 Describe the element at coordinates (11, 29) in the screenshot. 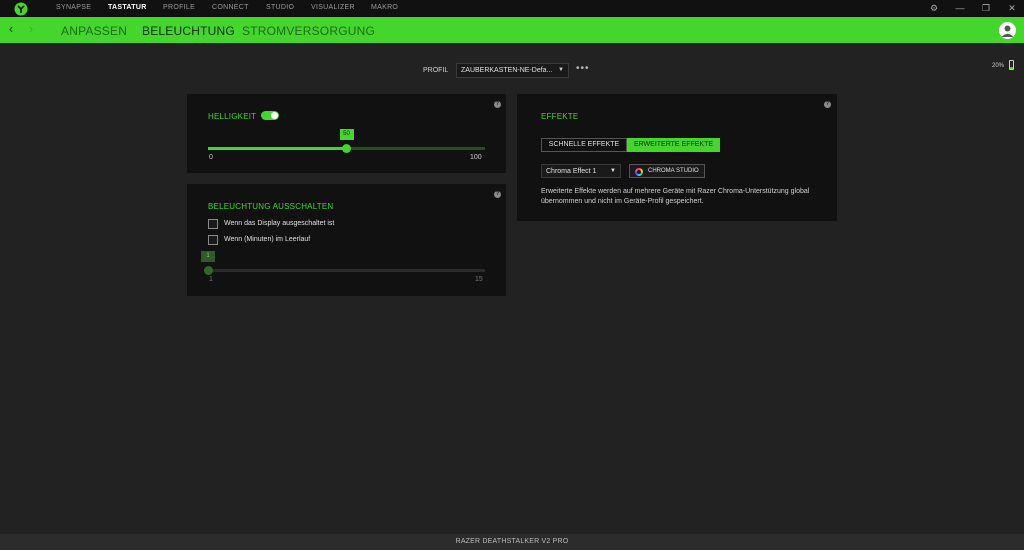

I see `back-arrow-icon: ‹` at that location.